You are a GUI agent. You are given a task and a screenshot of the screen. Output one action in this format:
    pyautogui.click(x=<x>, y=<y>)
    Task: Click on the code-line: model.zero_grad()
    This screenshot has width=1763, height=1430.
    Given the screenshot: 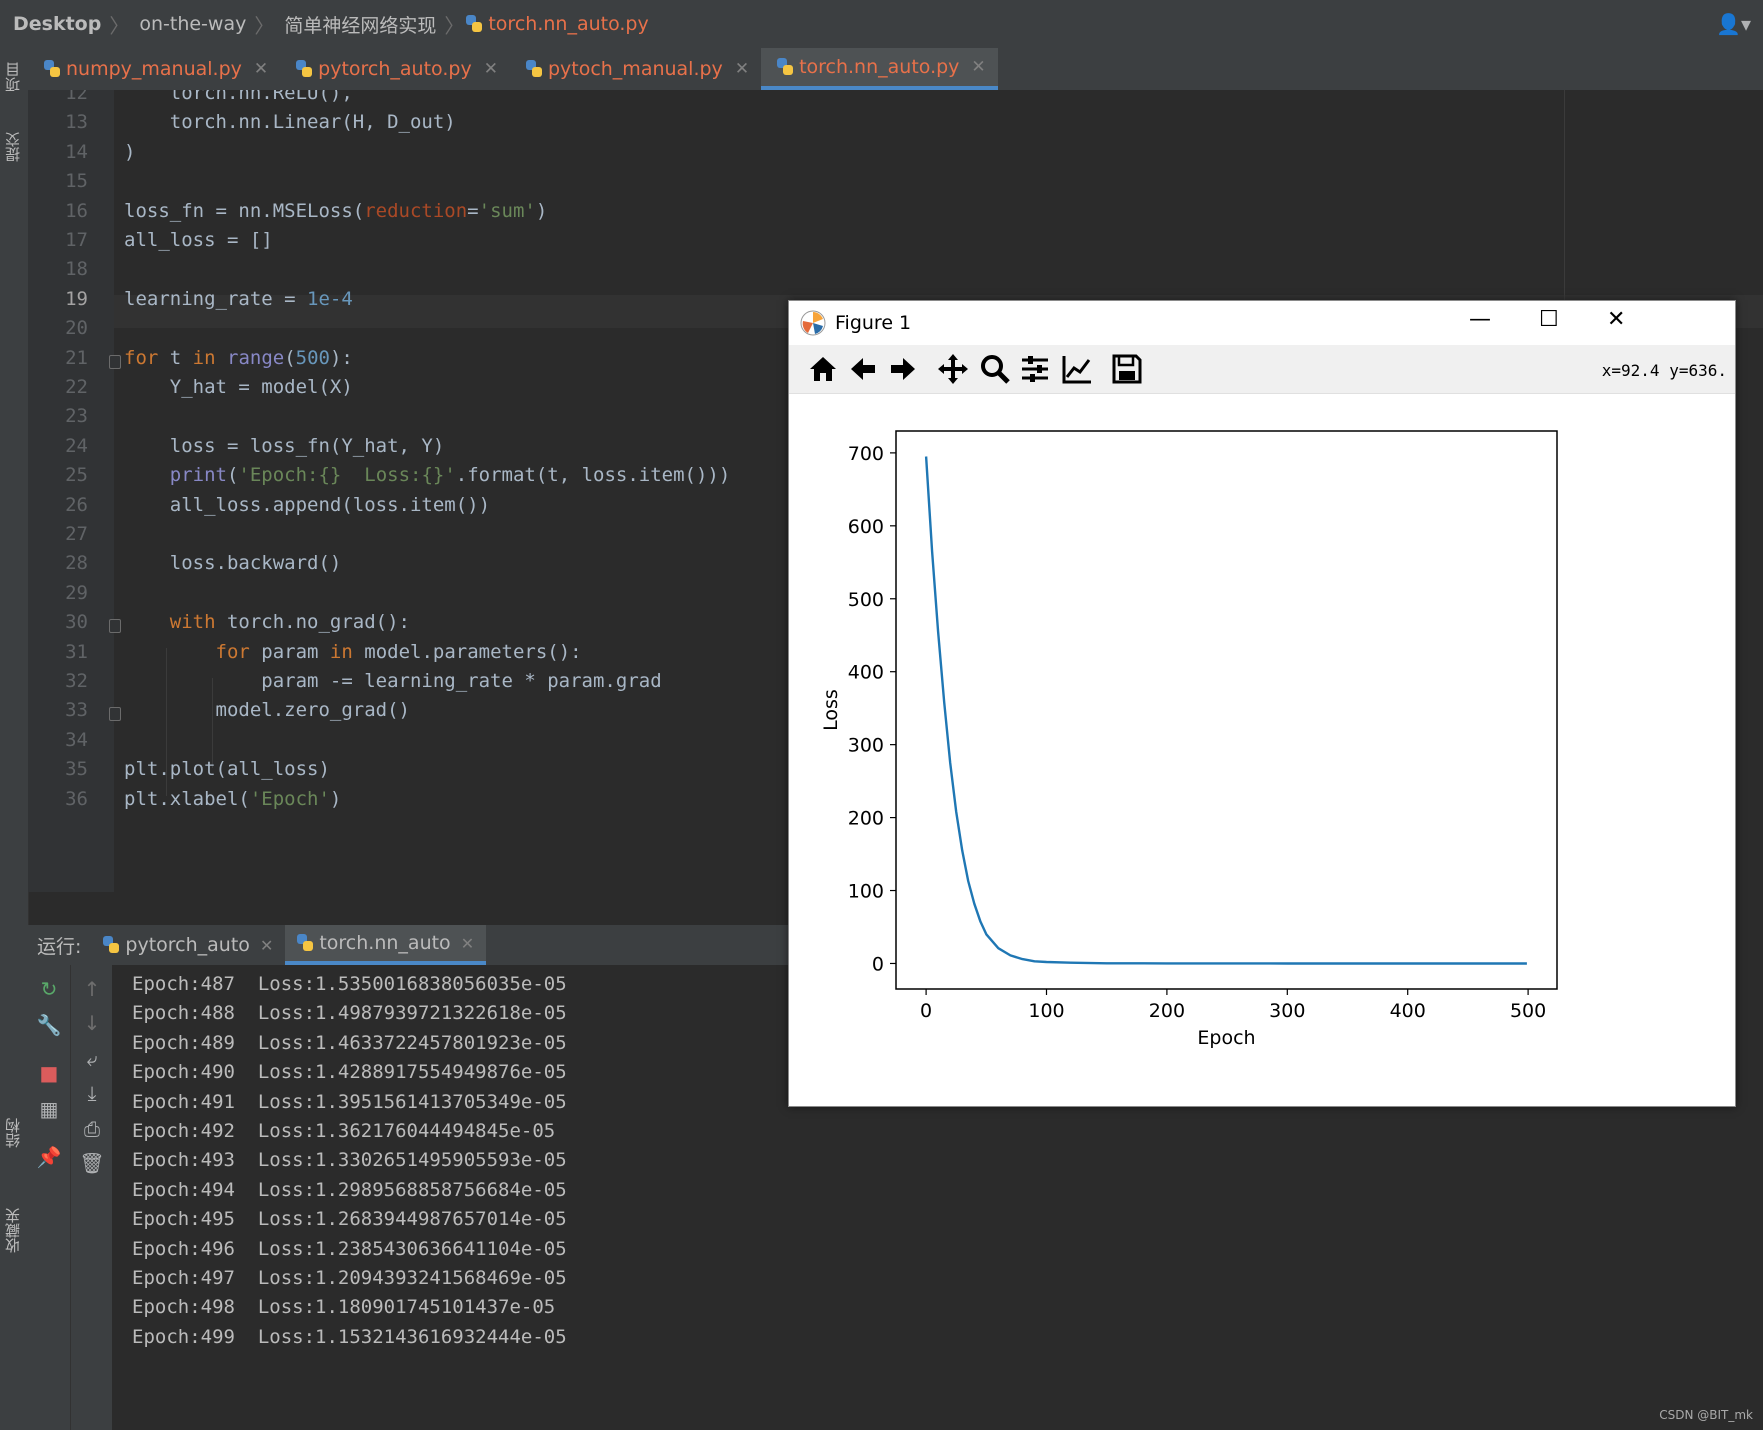 What is the action you would take?
    pyautogui.click(x=267, y=710)
    